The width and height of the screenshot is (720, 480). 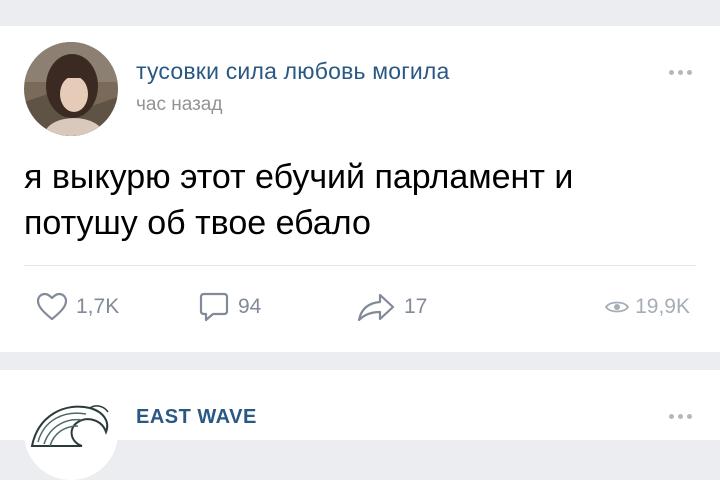 I want to click on views-counter: 19,9K, so click(x=647, y=307).